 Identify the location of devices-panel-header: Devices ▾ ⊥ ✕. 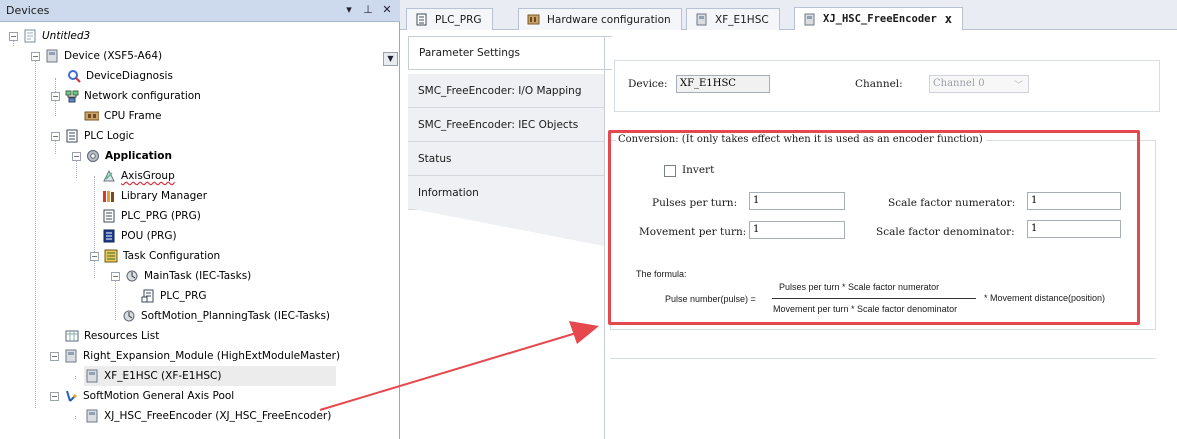
(200, 11).